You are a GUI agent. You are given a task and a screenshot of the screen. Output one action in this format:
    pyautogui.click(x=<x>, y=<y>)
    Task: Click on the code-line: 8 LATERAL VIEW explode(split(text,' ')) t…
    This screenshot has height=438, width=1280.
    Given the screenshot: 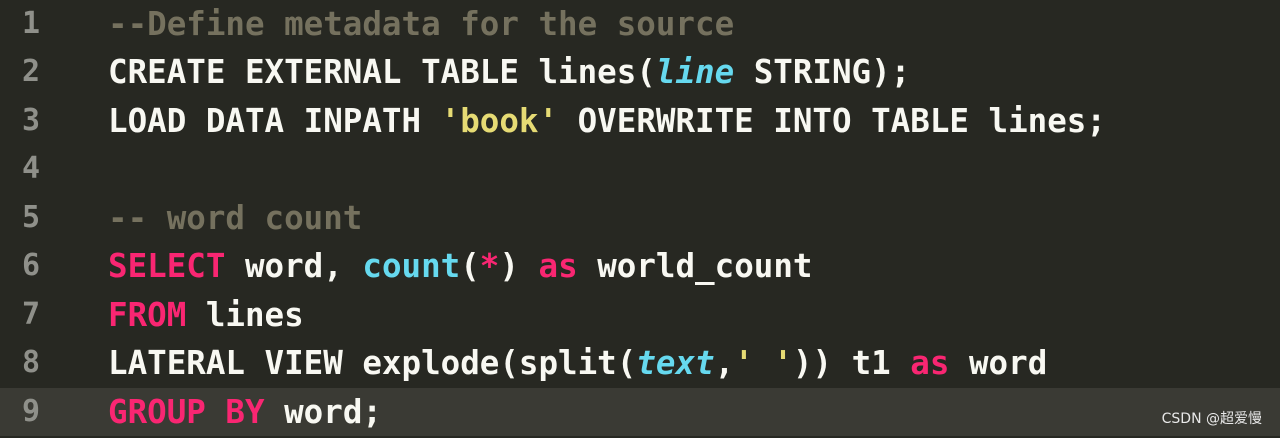 What is the action you would take?
    pyautogui.click(x=640, y=363)
    